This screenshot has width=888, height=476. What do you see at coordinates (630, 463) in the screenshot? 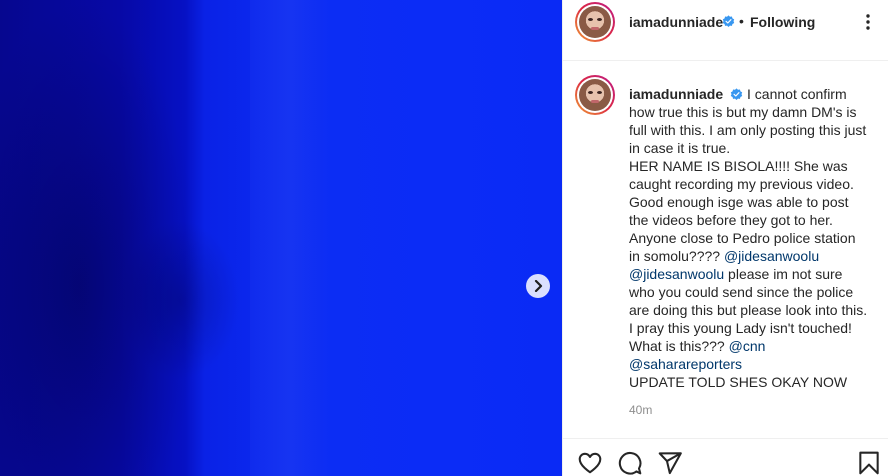
I see `comment-bubble-icon` at bounding box center [630, 463].